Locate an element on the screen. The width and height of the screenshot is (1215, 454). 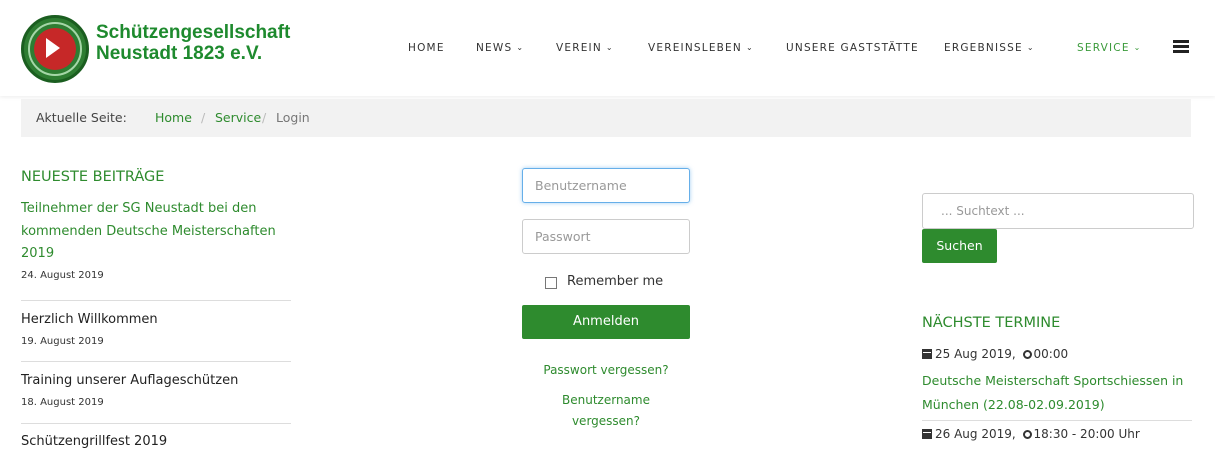
nav-item-verein: VEREIN ⌄ is located at coordinates (585, 48).